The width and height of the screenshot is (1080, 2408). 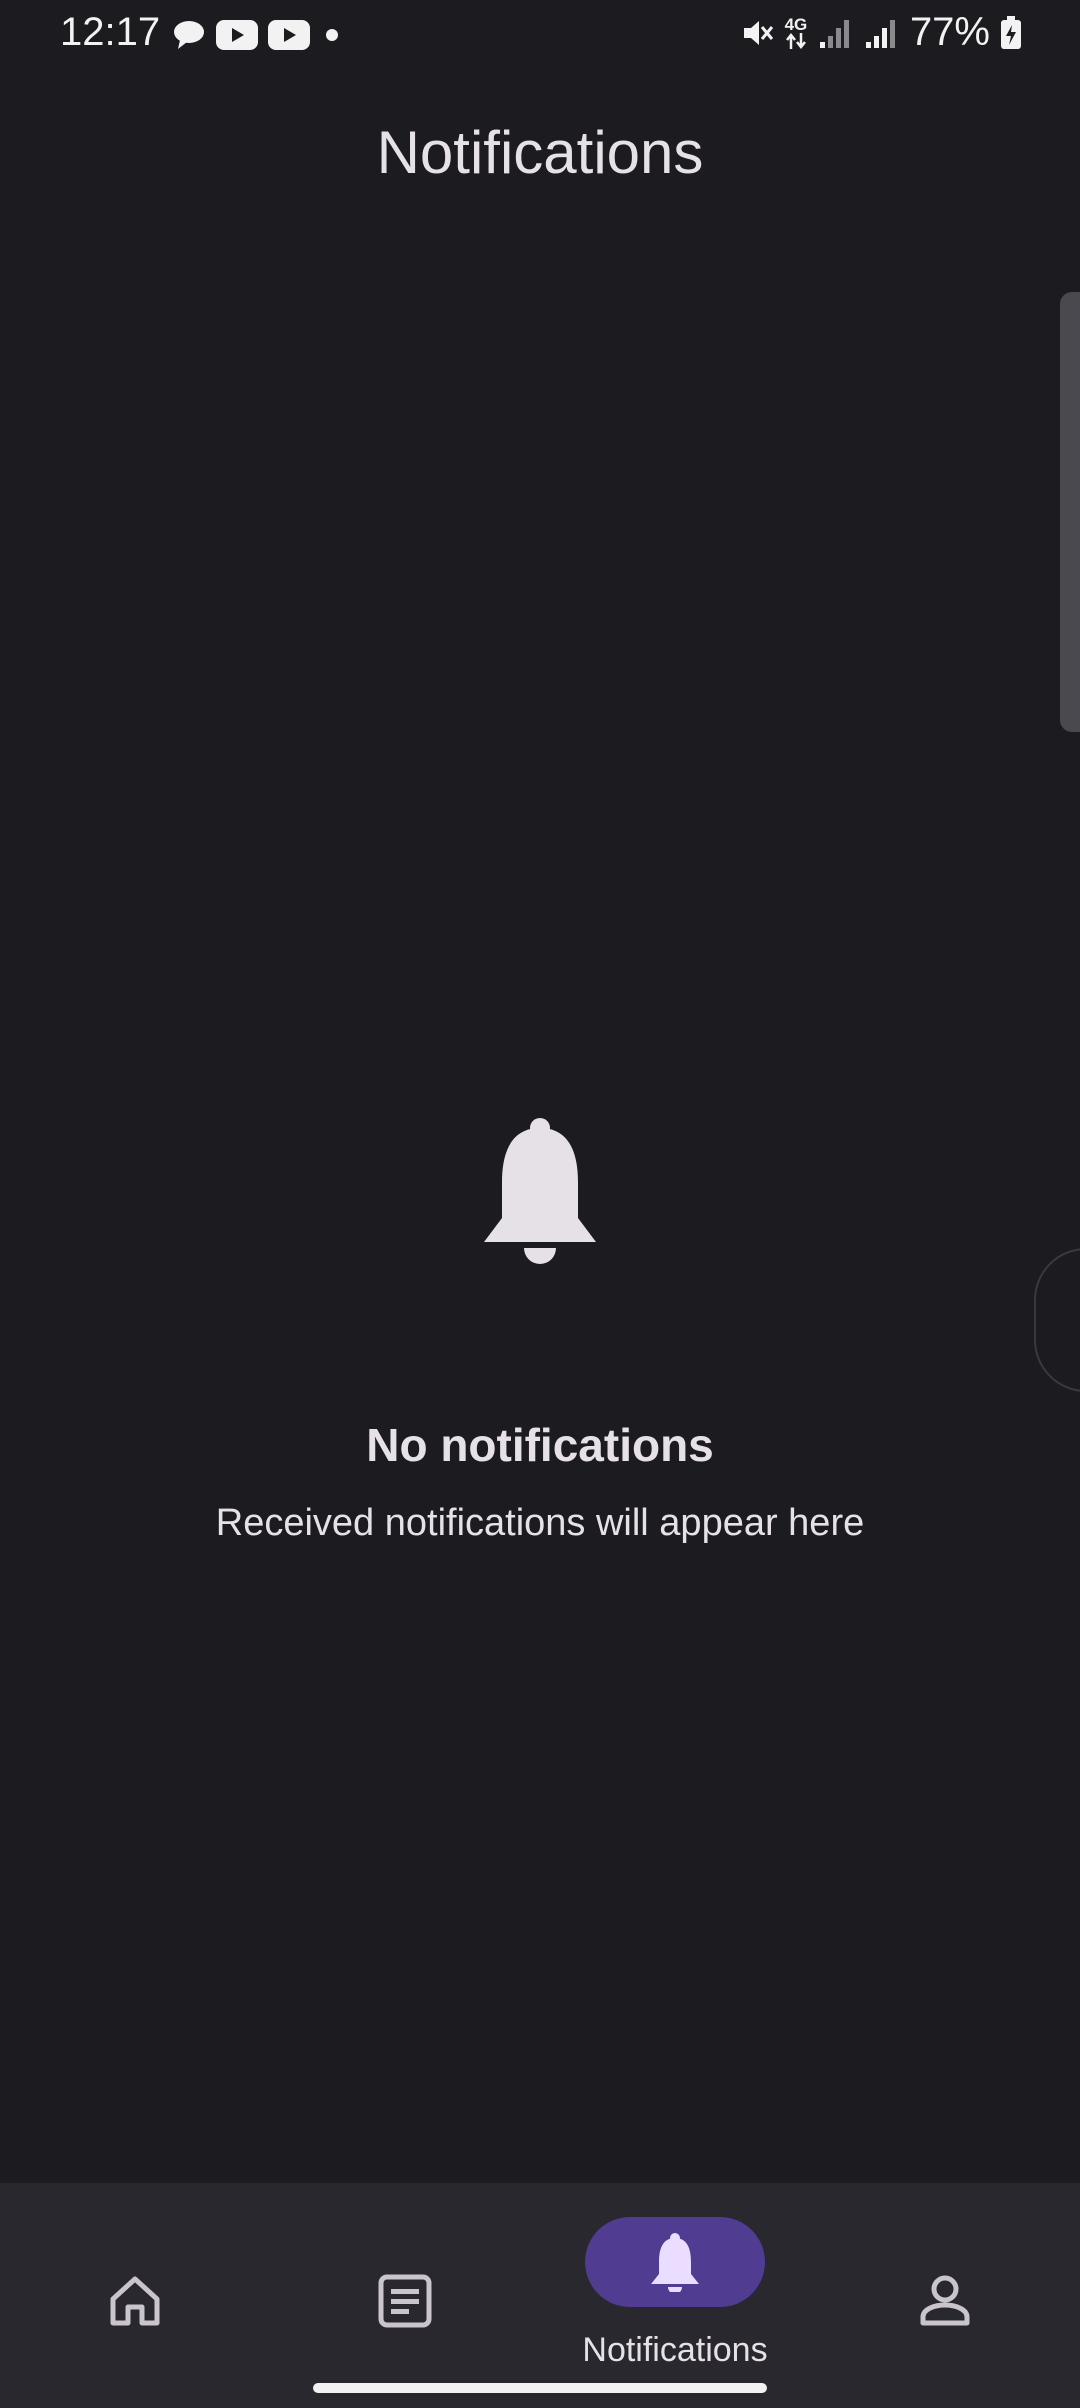 I want to click on status-bar: 12:17 4G 77%, so click(x=540, y=37).